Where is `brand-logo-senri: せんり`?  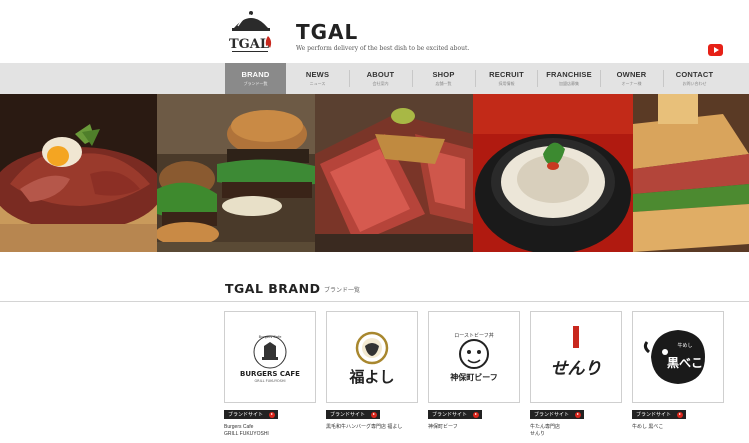
brand-logo-senri: せんり is located at coordinates (576, 357).